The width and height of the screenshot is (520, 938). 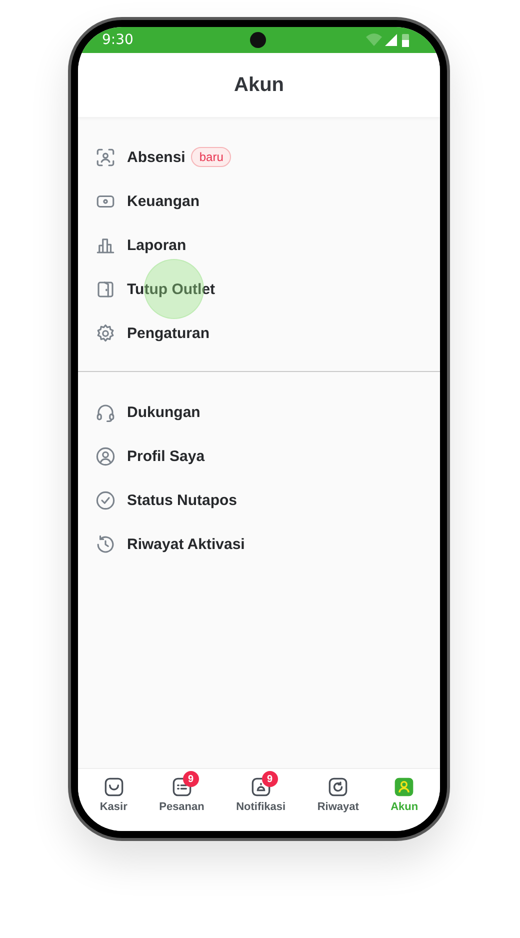 I want to click on menu-item: Dukungan, so click(x=259, y=412).